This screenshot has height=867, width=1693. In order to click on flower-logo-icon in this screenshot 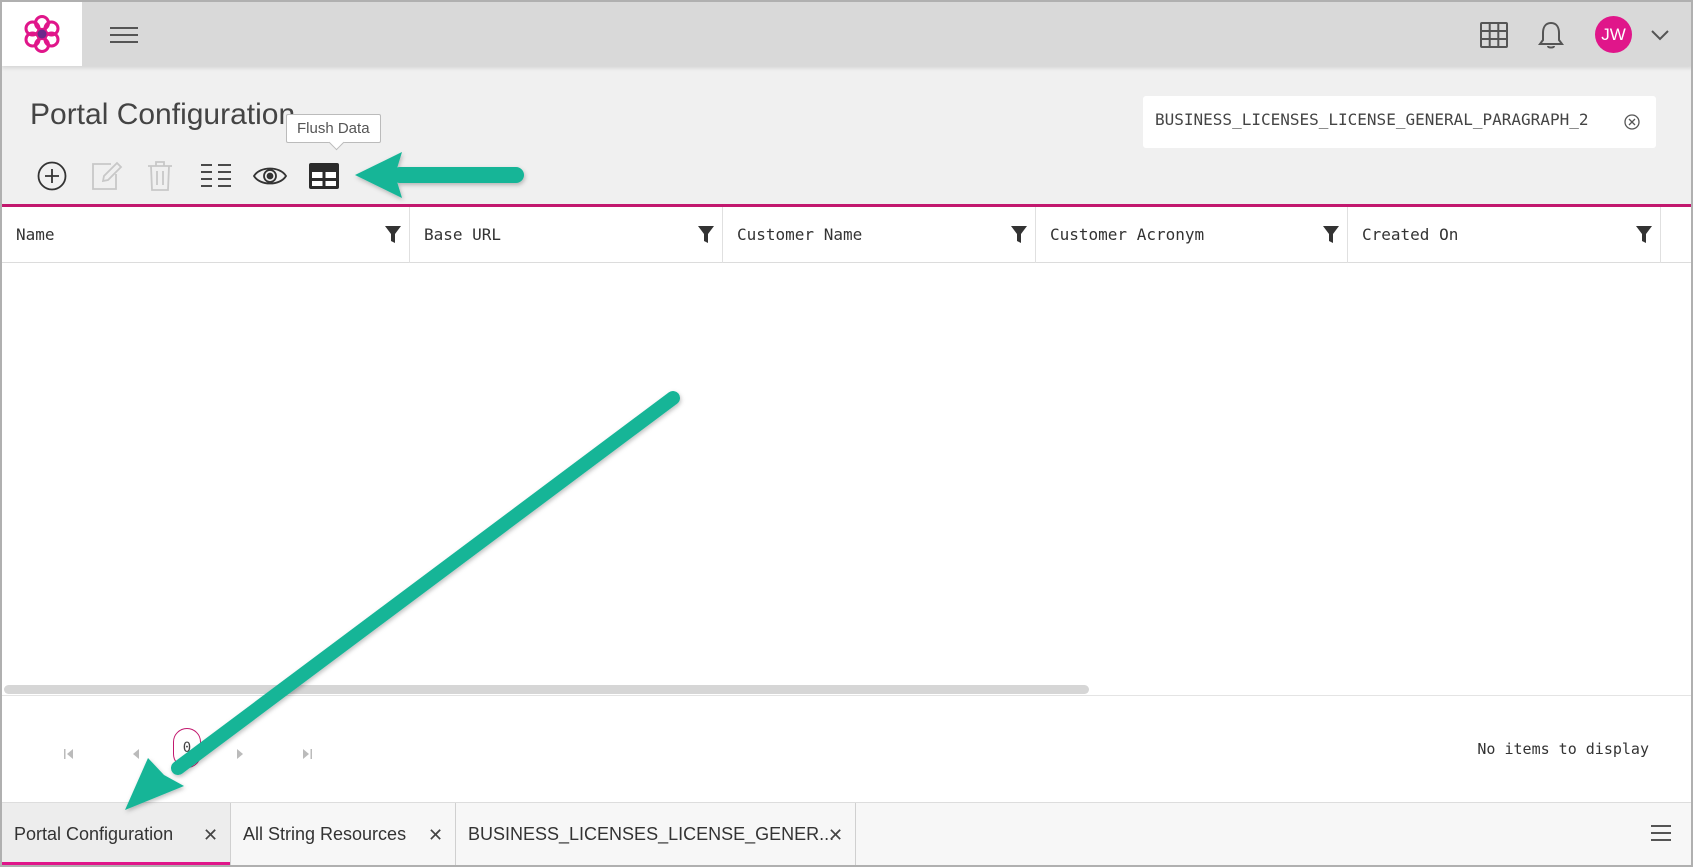, I will do `click(42, 34)`.